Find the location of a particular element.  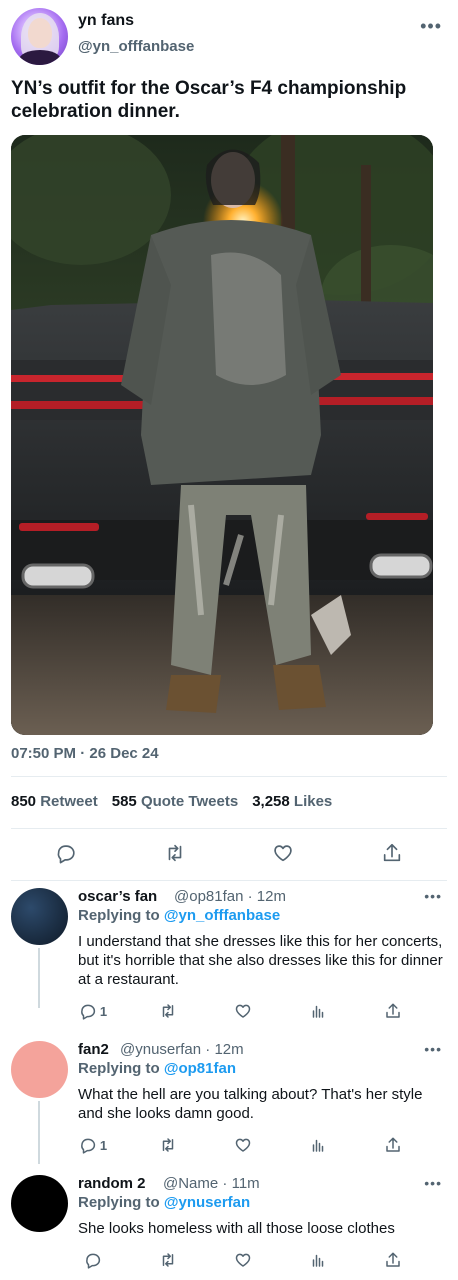

like-count: 3,258 Likes is located at coordinates (292, 801).